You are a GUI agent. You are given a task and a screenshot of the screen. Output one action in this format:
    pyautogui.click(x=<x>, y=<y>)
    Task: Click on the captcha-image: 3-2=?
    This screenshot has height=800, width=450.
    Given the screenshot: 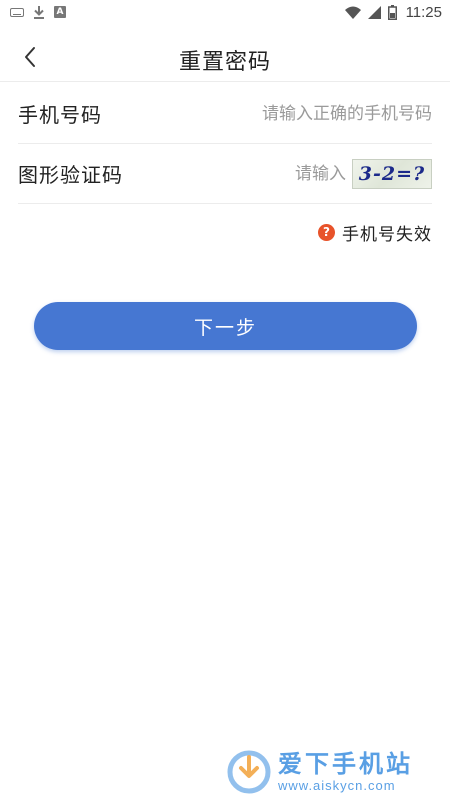 What is the action you would take?
    pyautogui.click(x=392, y=173)
    